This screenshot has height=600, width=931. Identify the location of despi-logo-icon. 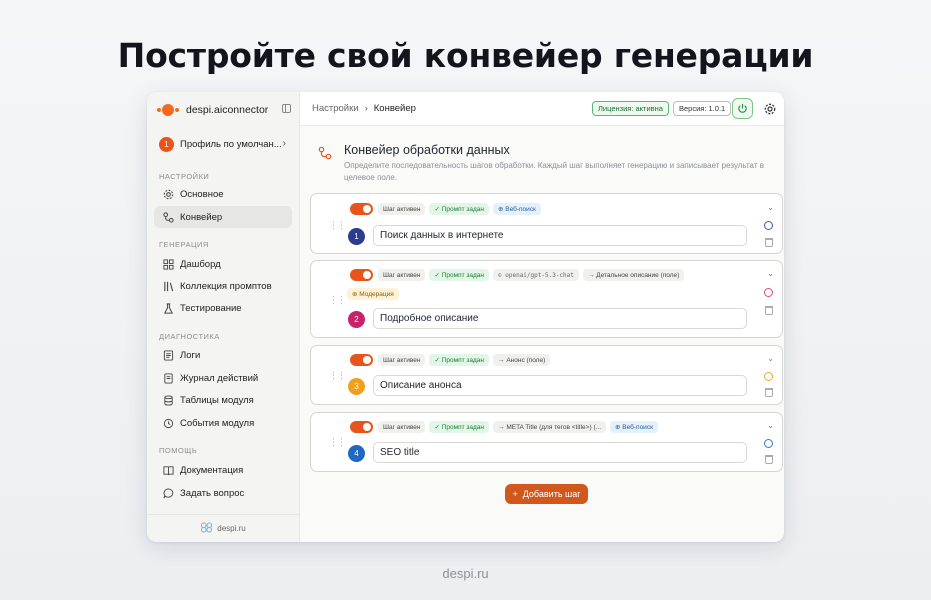
(206, 529).